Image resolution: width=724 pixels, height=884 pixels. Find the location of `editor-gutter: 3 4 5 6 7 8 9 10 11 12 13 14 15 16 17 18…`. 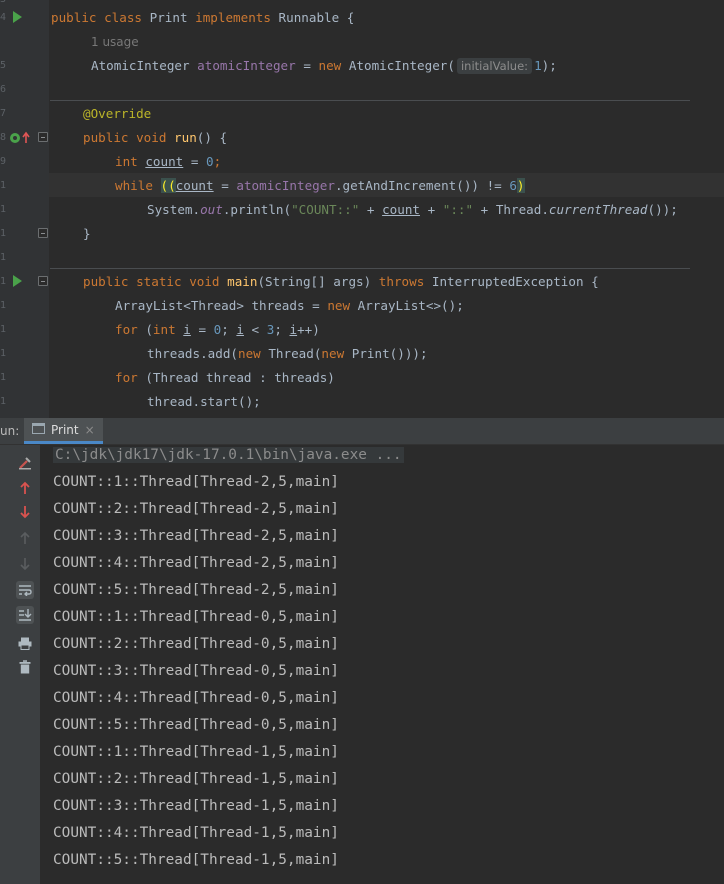

editor-gutter: 3 4 5 6 7 8 9 10 11 12 13 14 15 16 17 18… is located at coordinates (35, 209).